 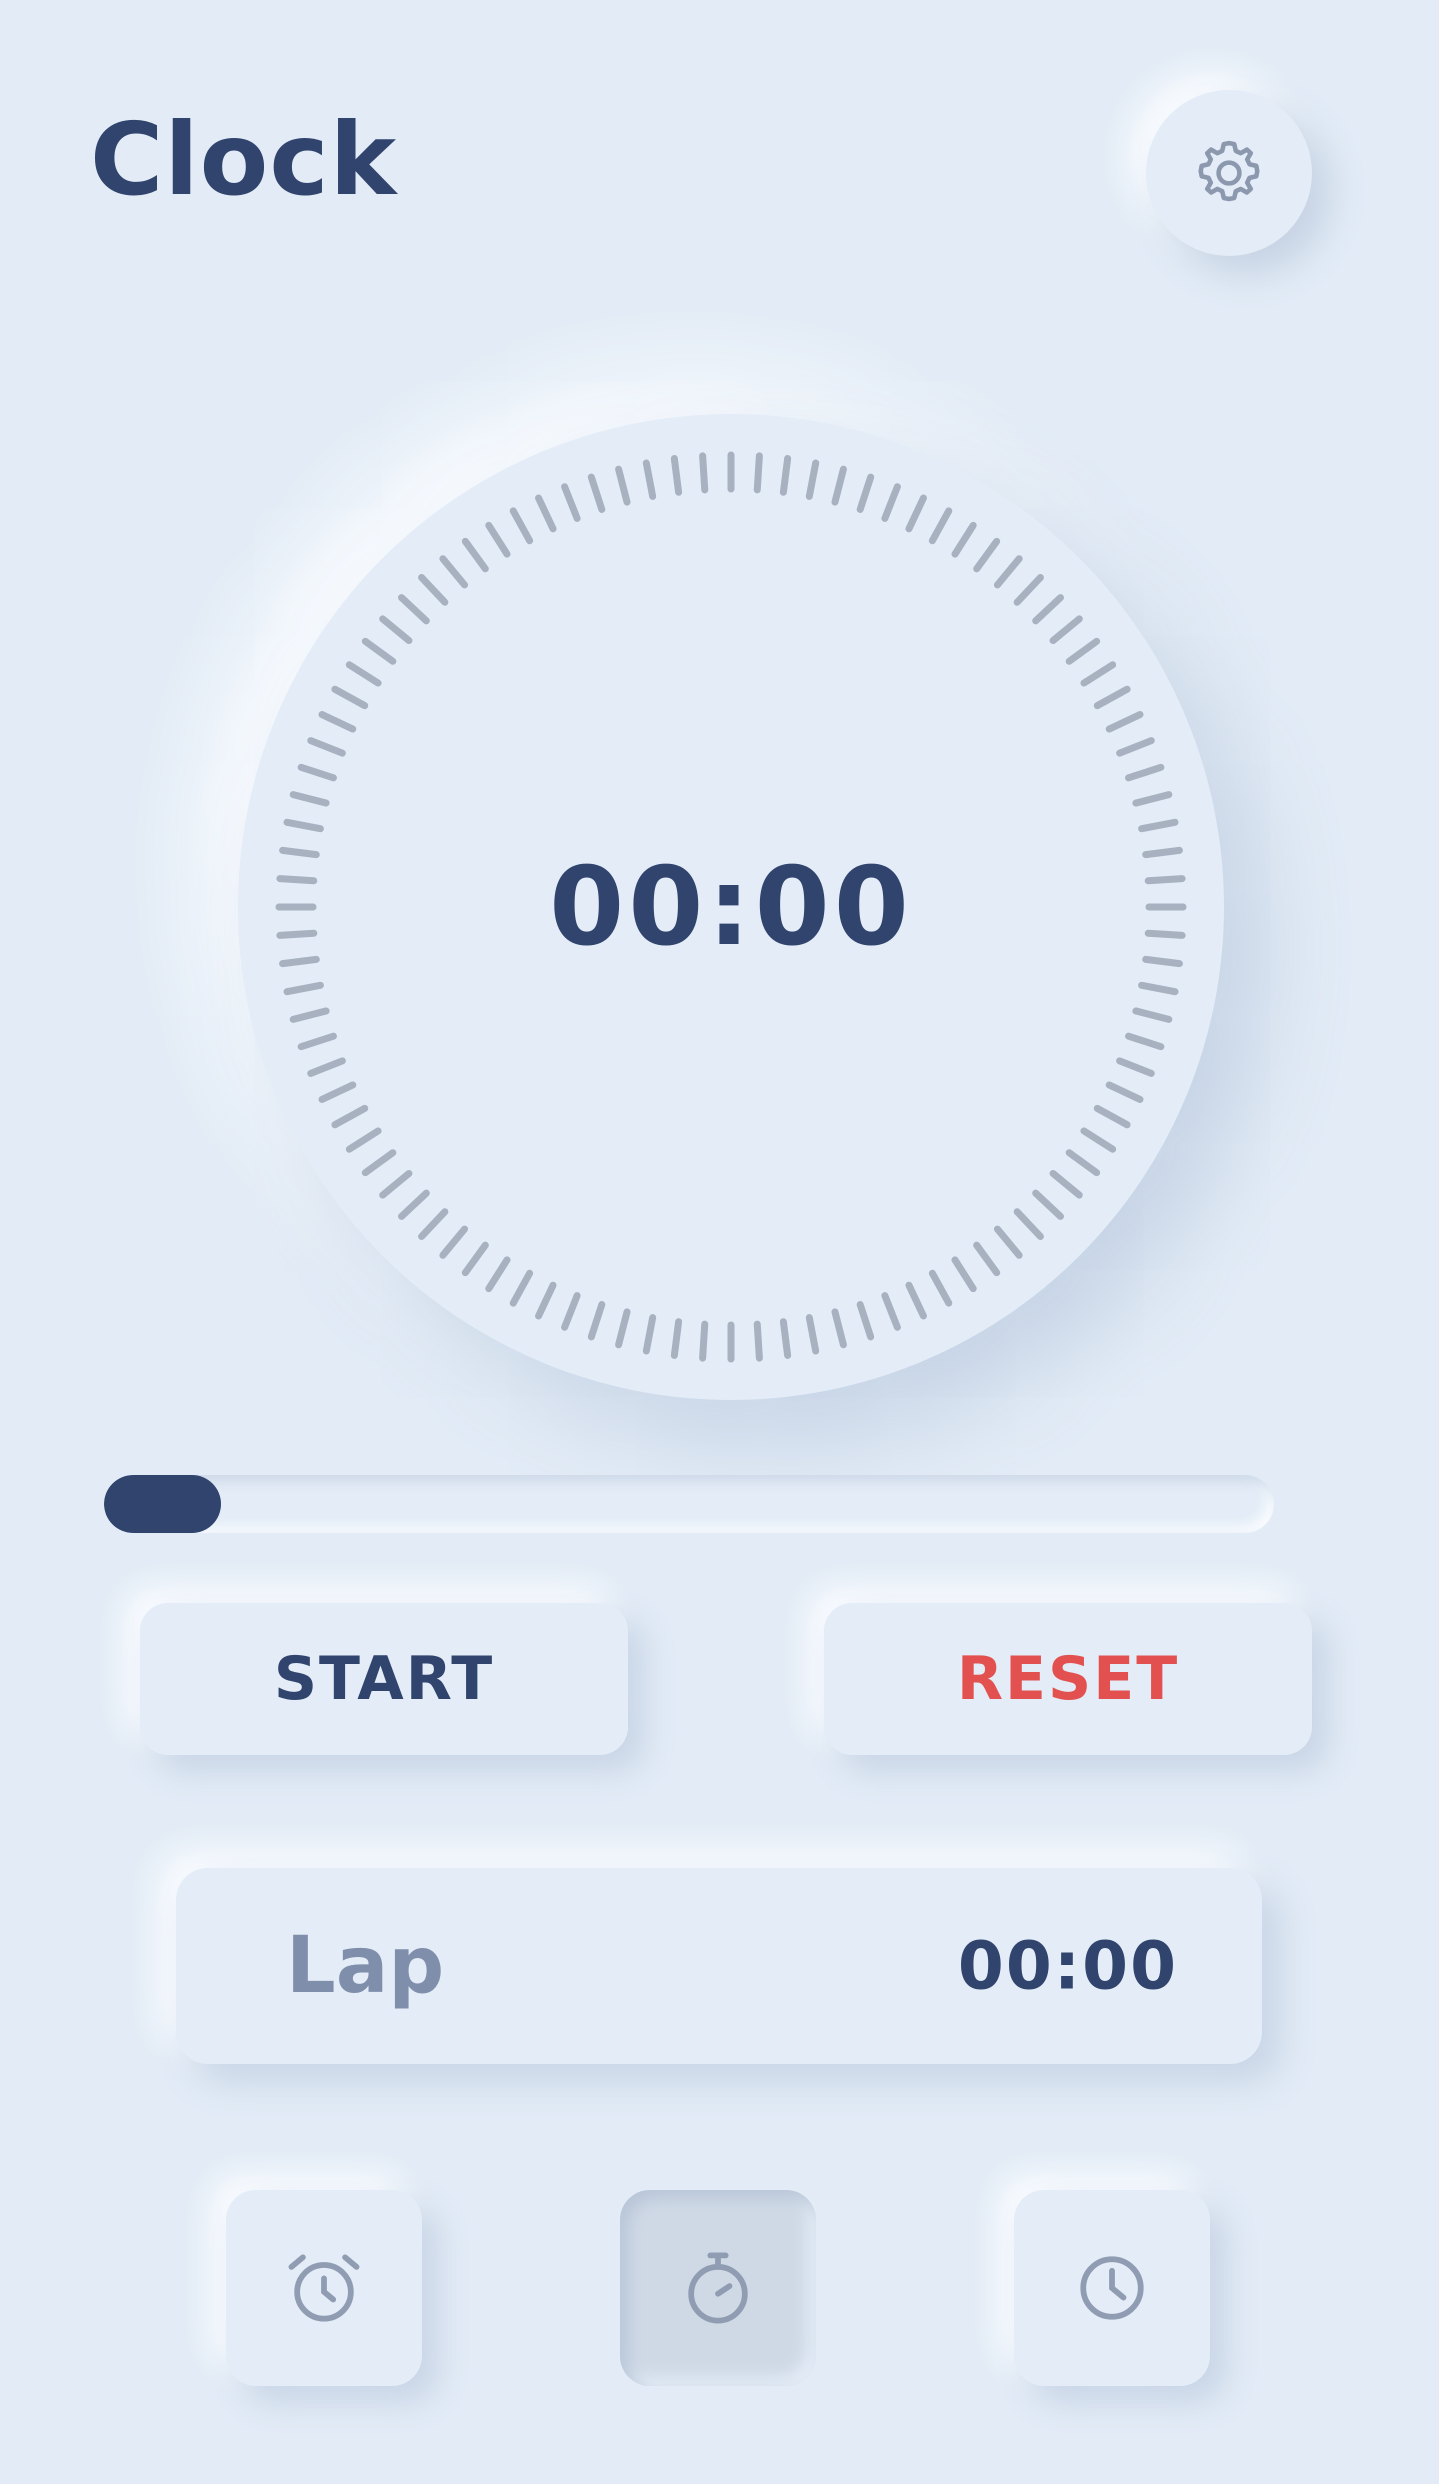 What do you see at coordinates (1068, 1679) in the screenshot?
I see `reset-button: RESET` at bounding box center [1068, 1679].